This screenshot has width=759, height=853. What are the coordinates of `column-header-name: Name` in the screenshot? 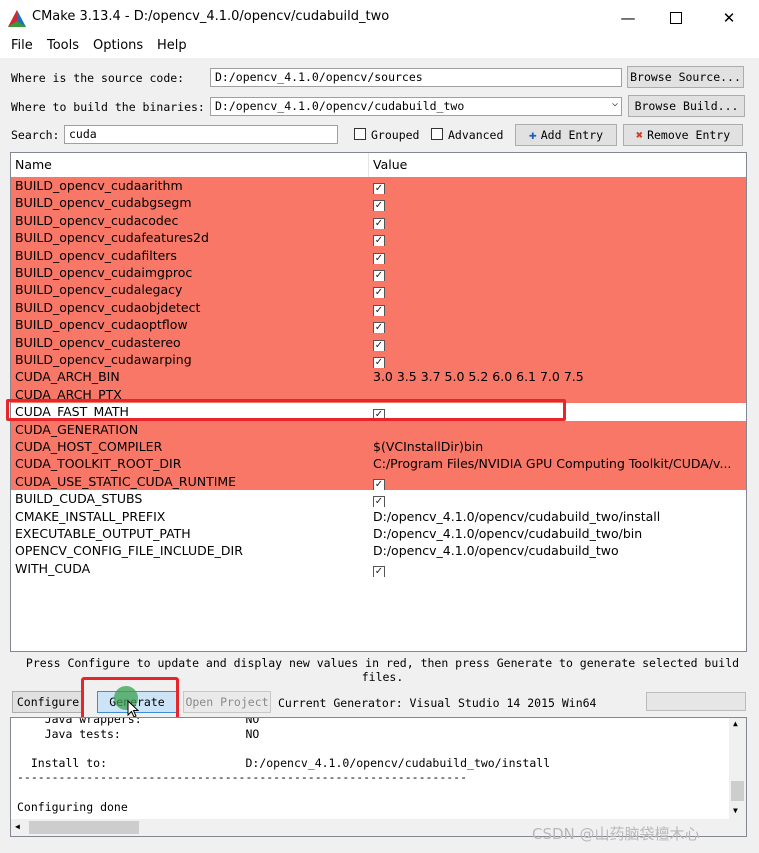 It's located at (33, 164).